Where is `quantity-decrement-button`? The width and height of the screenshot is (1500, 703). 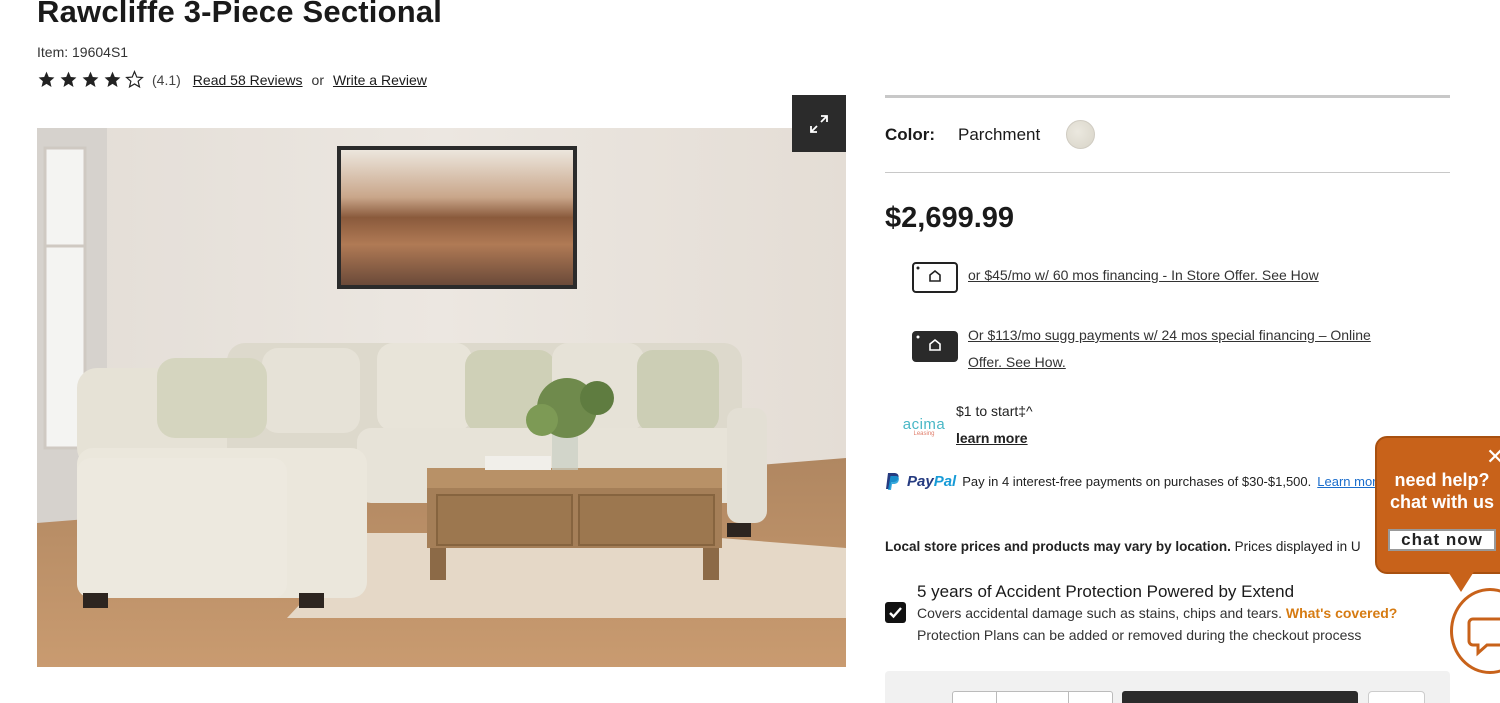
quantity-decrement-button is located at coordinates (975, 697).